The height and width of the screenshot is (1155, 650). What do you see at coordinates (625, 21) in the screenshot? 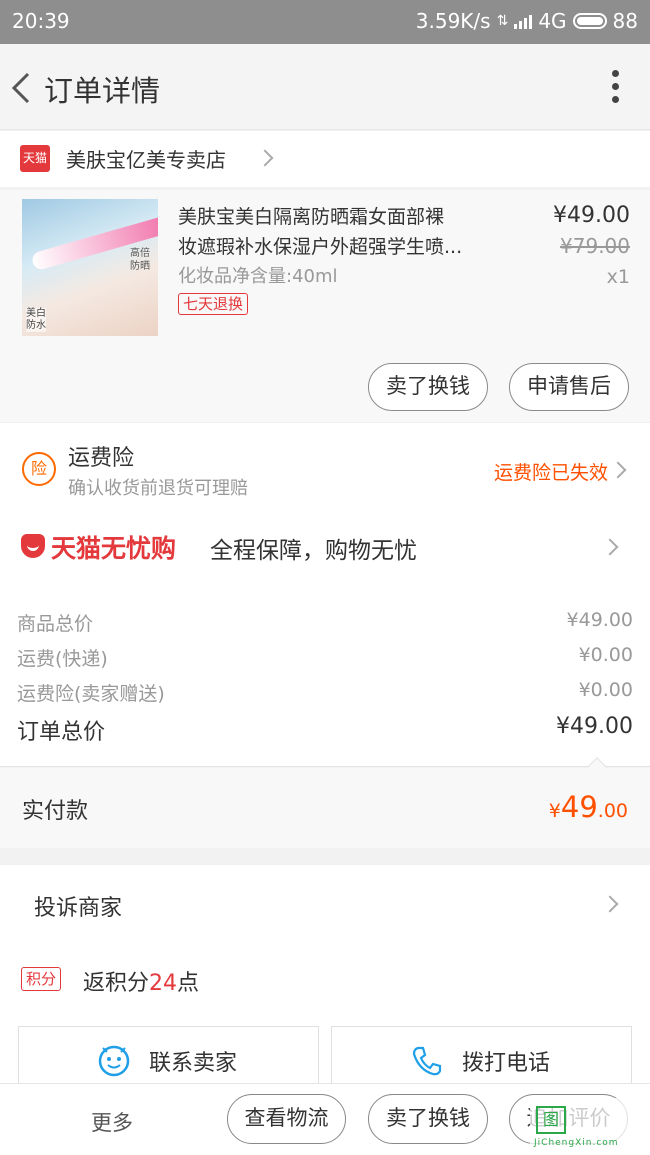
I see `battery-level: 88` at bounding box center [625, 21].